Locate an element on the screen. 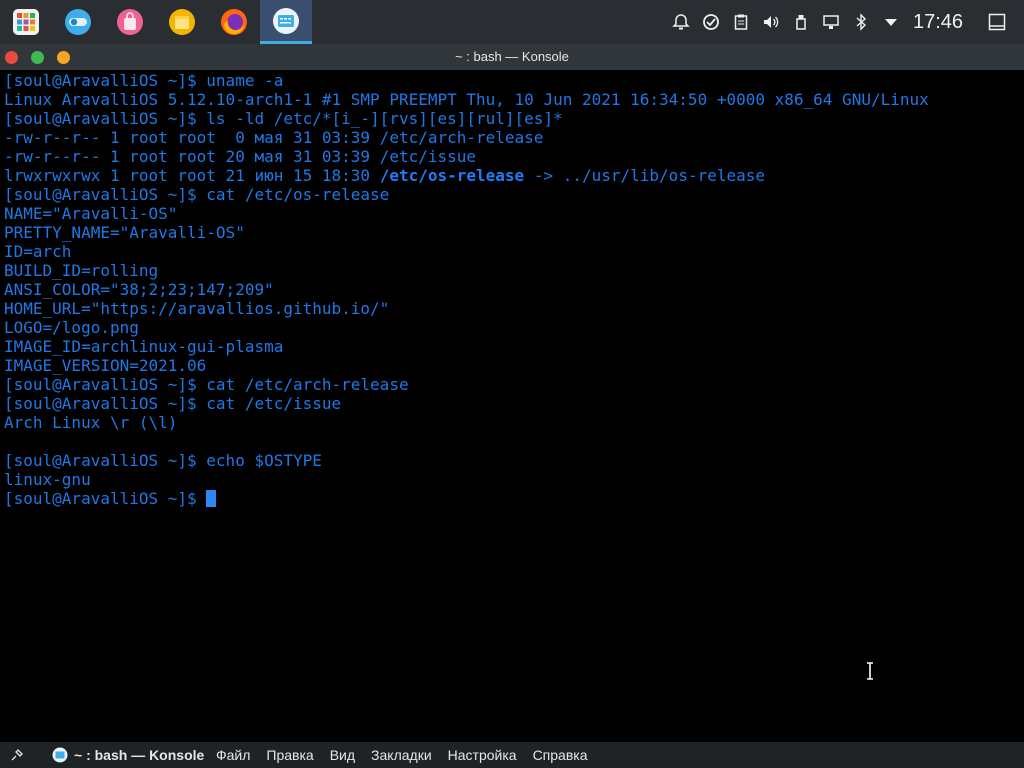 The width and height of the screenshot is (1024, 768). terminal-line: BUILD_ID=rolling is located at coordinates (81, 270).